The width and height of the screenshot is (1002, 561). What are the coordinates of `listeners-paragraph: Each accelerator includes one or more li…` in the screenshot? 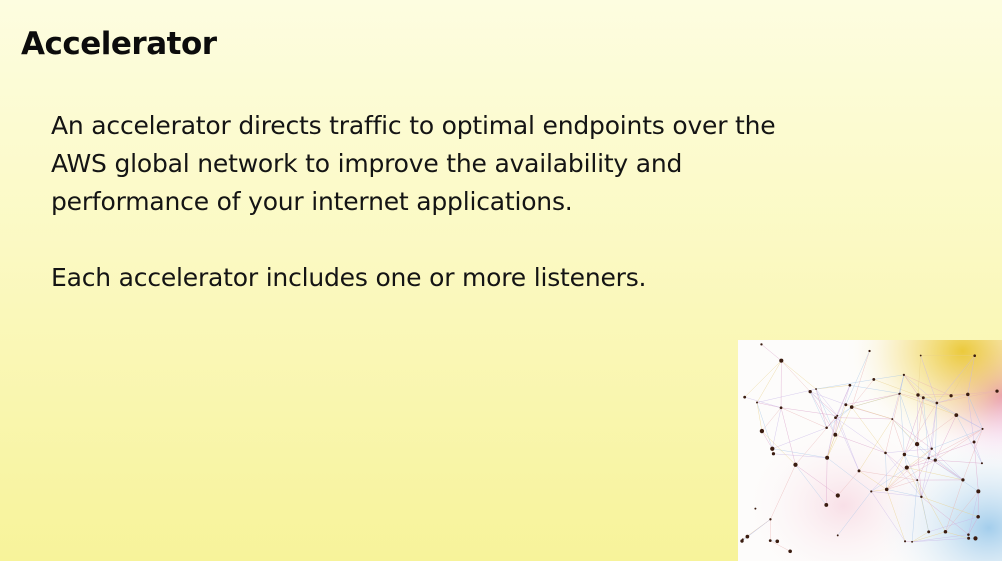 It's located at (349, 277).